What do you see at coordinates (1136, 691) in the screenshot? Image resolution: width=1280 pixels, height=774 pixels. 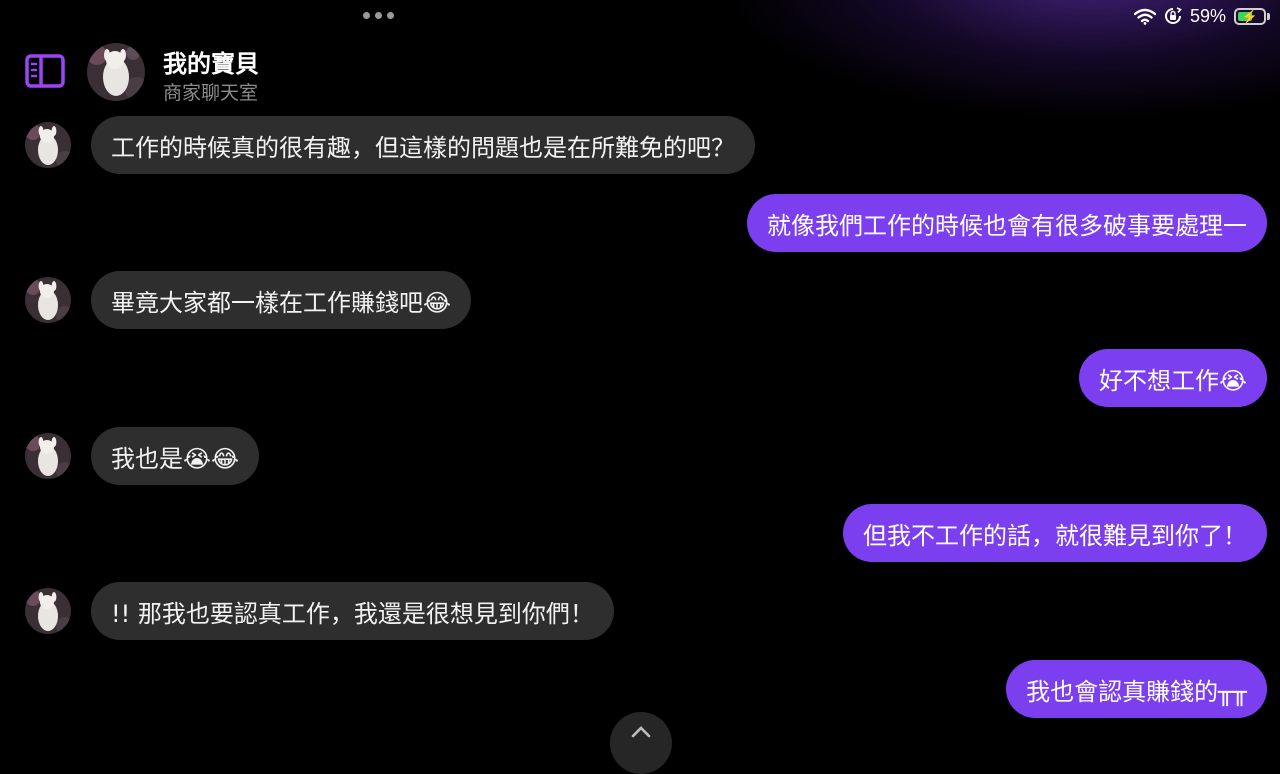 I see `message-text: 我也會認真賺錢的╥╥` at bounding box center [1136, 691].